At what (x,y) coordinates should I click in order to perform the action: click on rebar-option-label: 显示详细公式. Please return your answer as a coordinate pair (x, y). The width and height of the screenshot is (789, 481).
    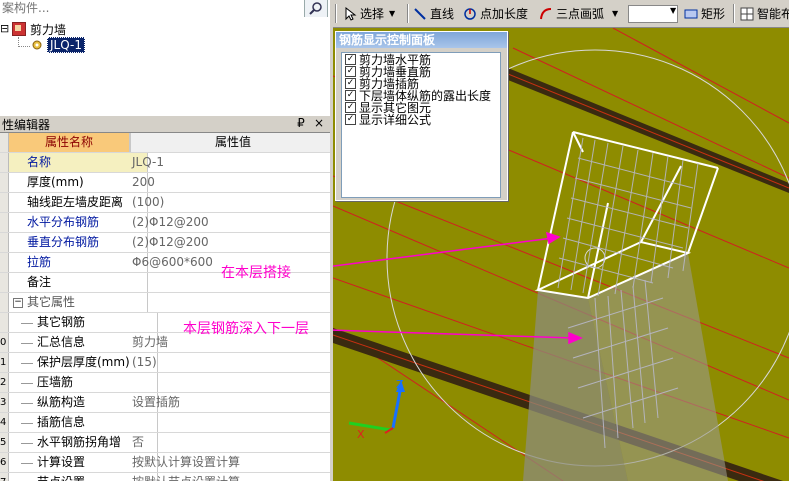
    Looking at the image, I should click on (395, 119).